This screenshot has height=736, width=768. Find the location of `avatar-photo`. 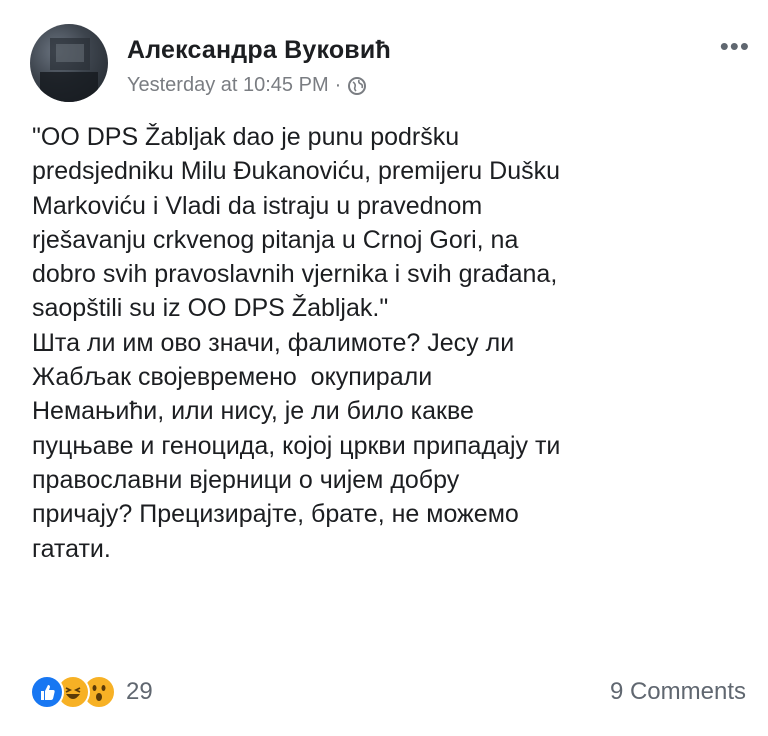

avatar-photo is located at coordinates (69, 70).